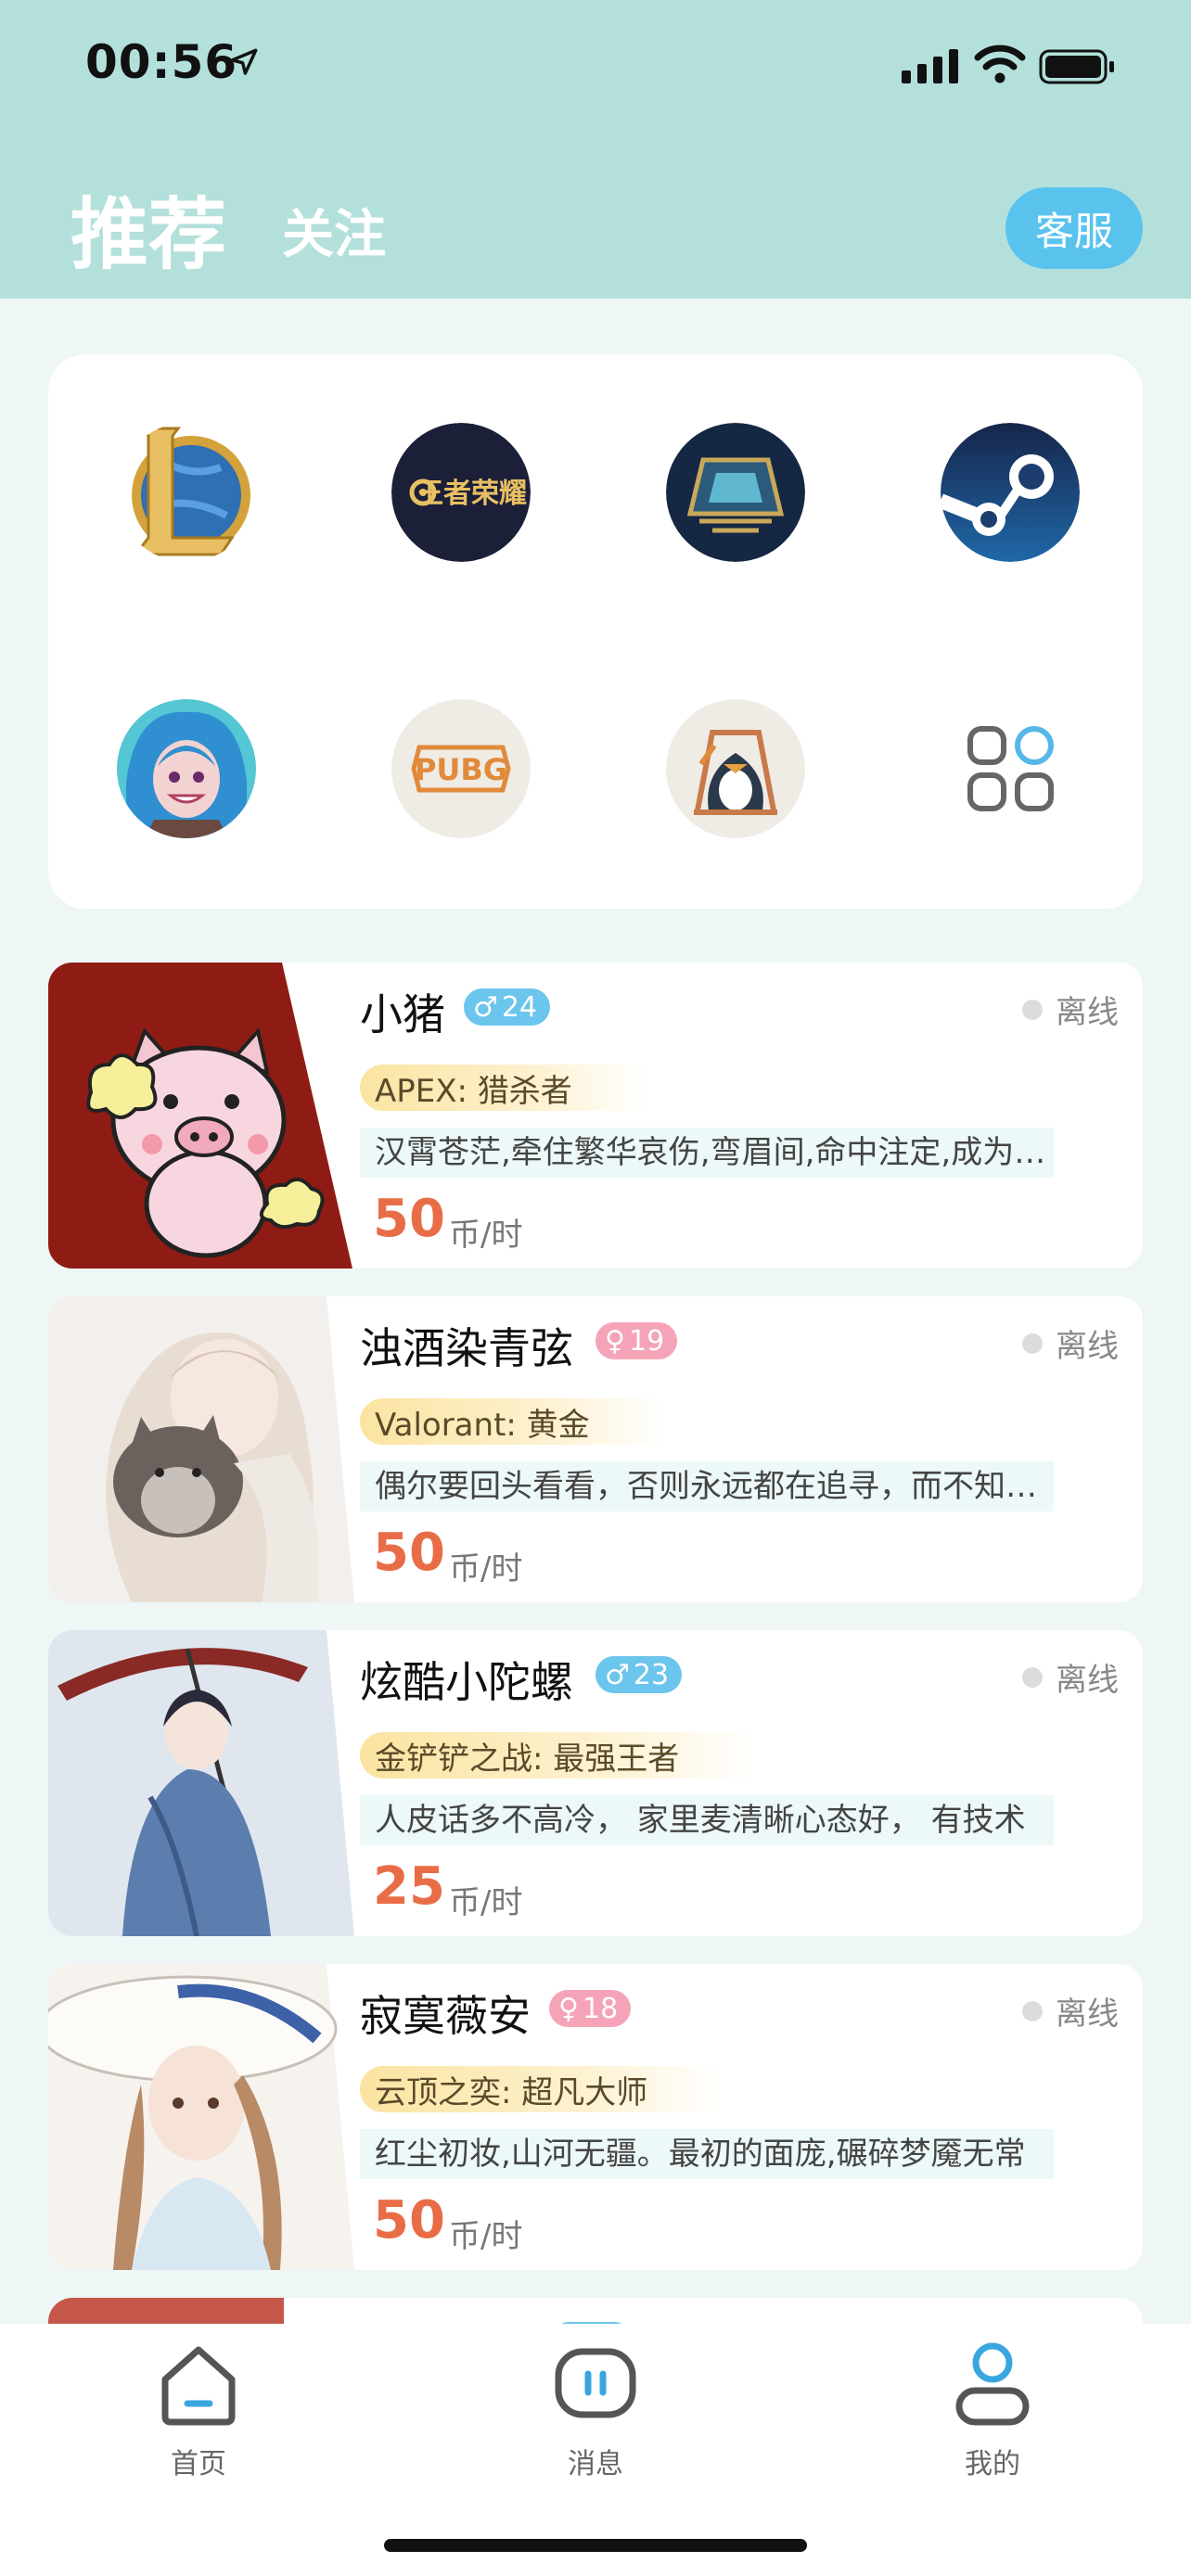 The width and height of the screenshot is (1191, 2576). What do you see at coordinates (466, 1348) in the screenshot?
I see `player-name: 浊酒染青弦` at bounding box center [466, 1348].